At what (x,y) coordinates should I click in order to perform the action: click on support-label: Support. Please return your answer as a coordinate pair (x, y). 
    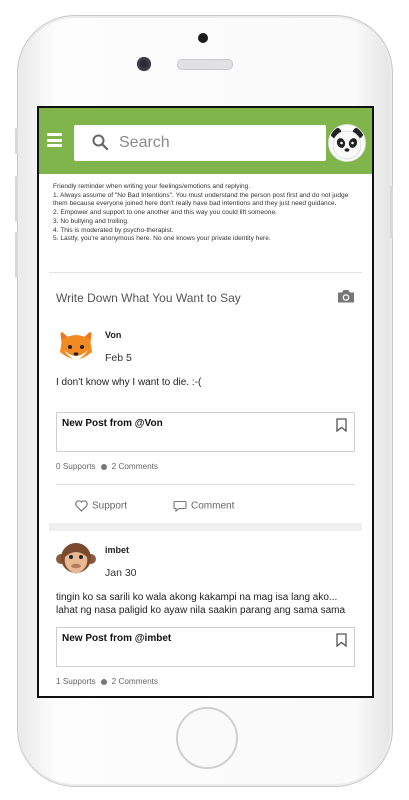
    Looking at the image, I should click on (110, 506).